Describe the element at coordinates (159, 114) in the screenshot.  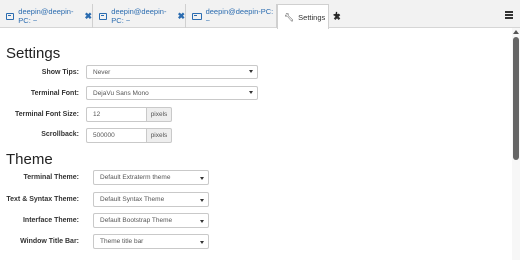
I see `font-size-unit: pixels` at that location.